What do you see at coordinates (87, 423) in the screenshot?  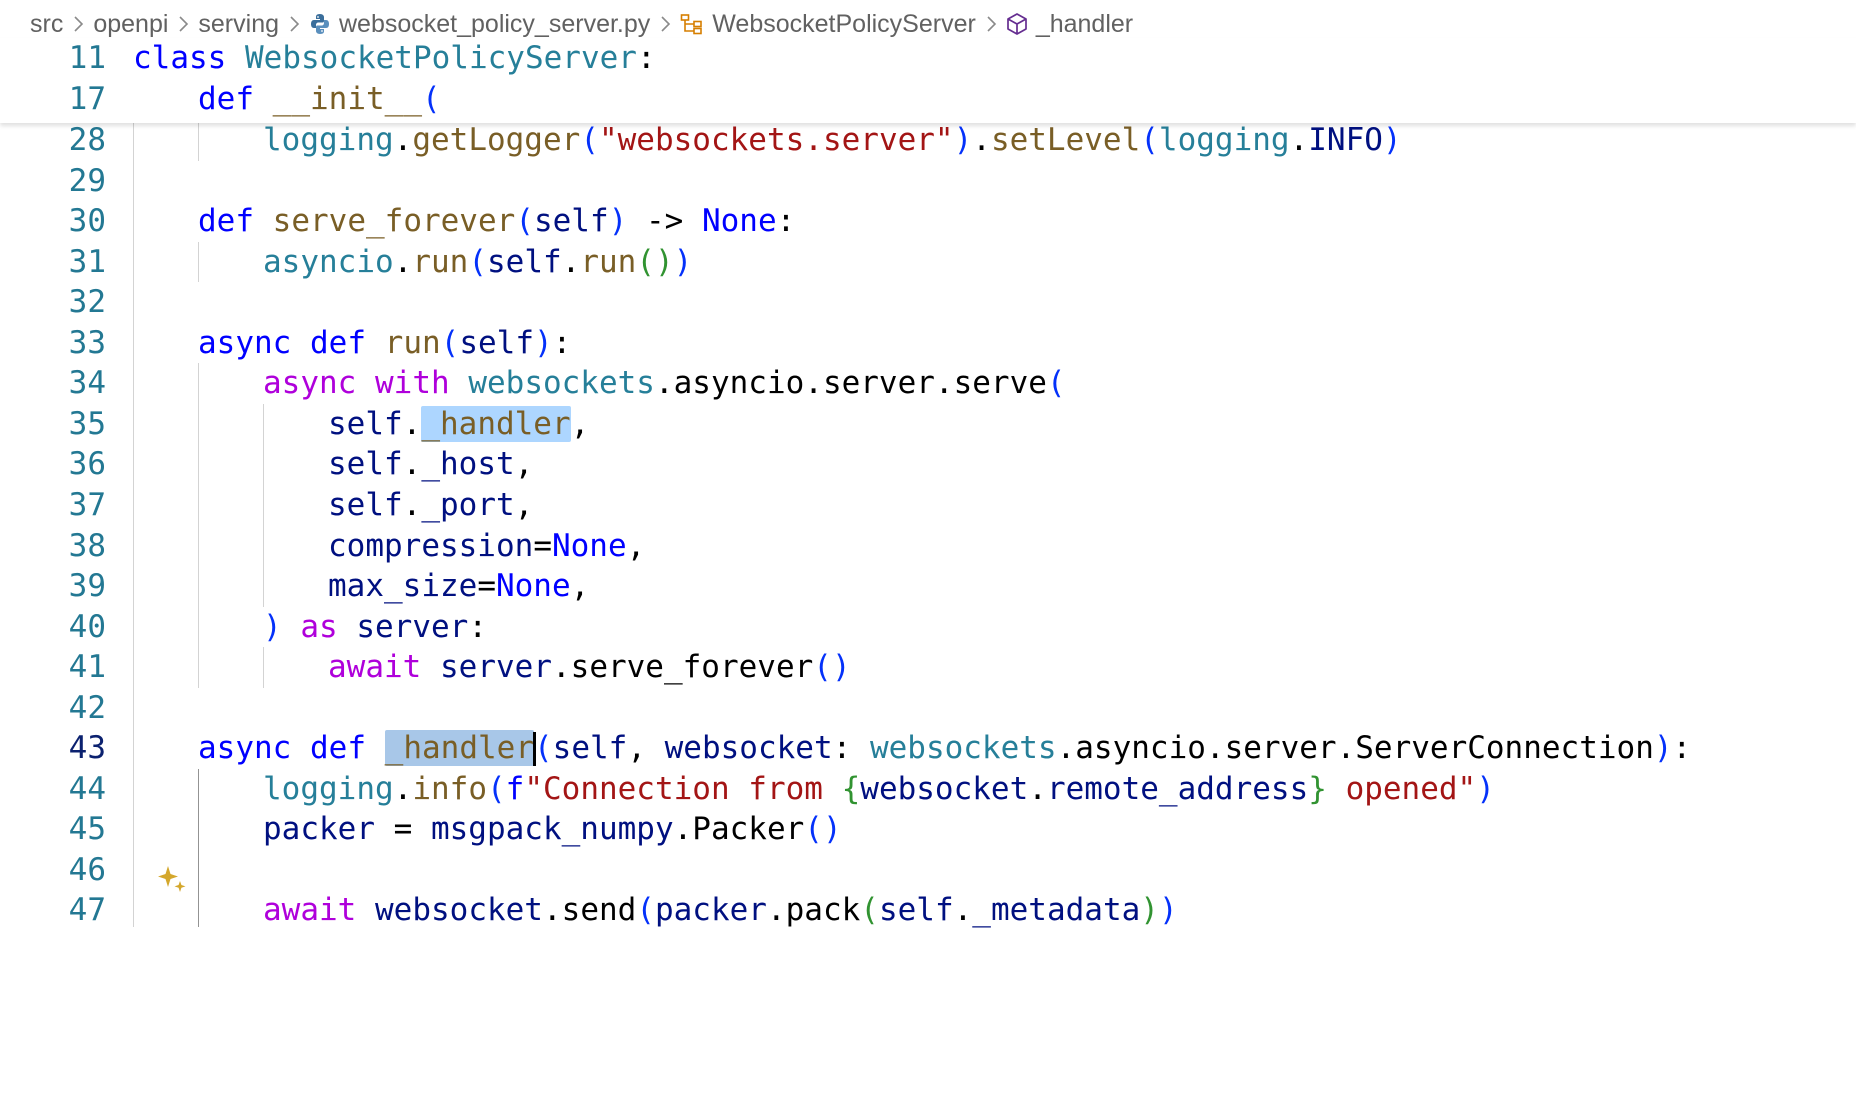 I see `line-number: 35` at bounding box center [87, 423].